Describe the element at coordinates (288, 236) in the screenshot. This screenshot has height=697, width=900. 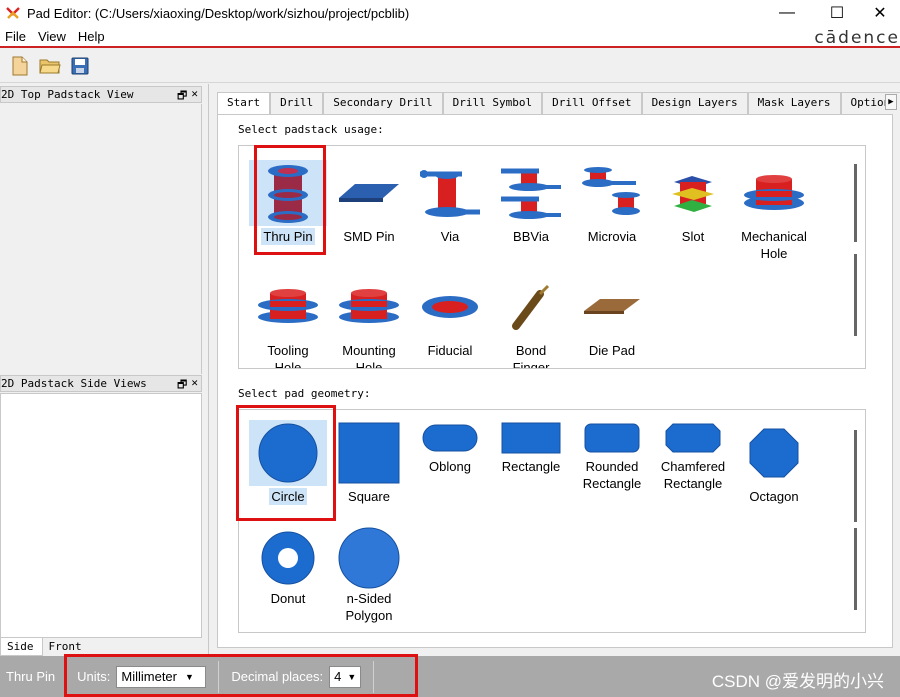
I see `usage-thru-pin-label: Thru Pin` at that location.